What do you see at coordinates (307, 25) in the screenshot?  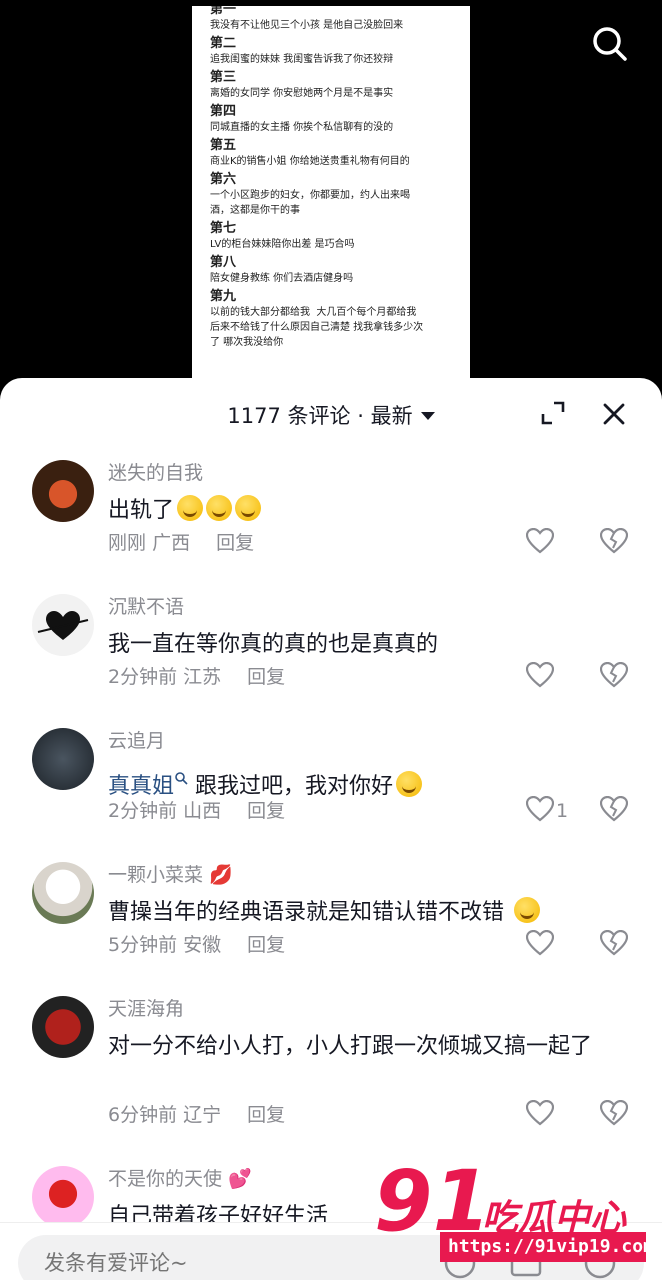 I see `note-text: 我没有不让他见三个小孩 是他自己没脸回来` at bounding box center [307, 25].